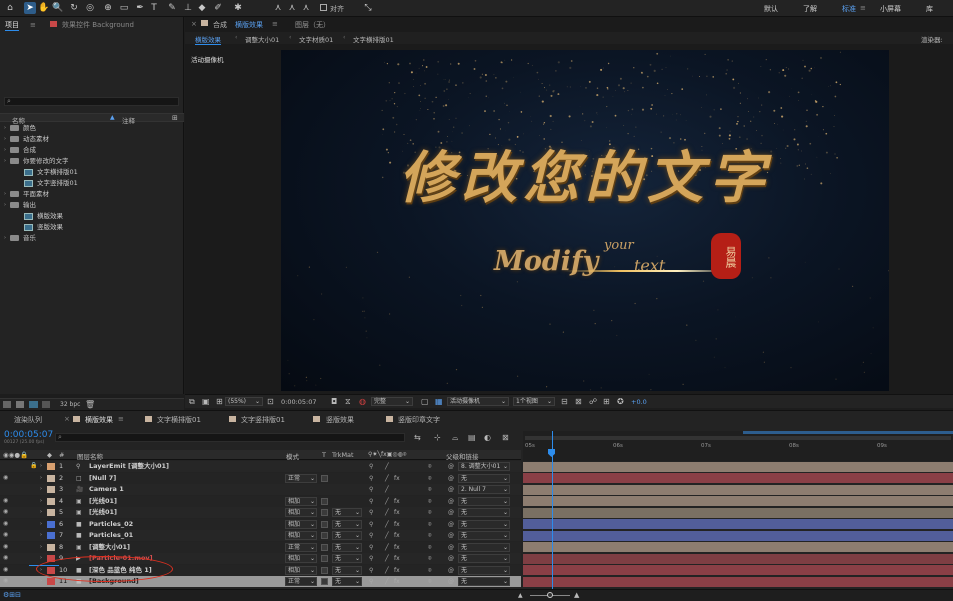 The width and height of the screenshot is (953, 601). Describe the element at coordinates (58, 8) in the screenshot. I see `zoom-tool-icon: 🔍` at that location.